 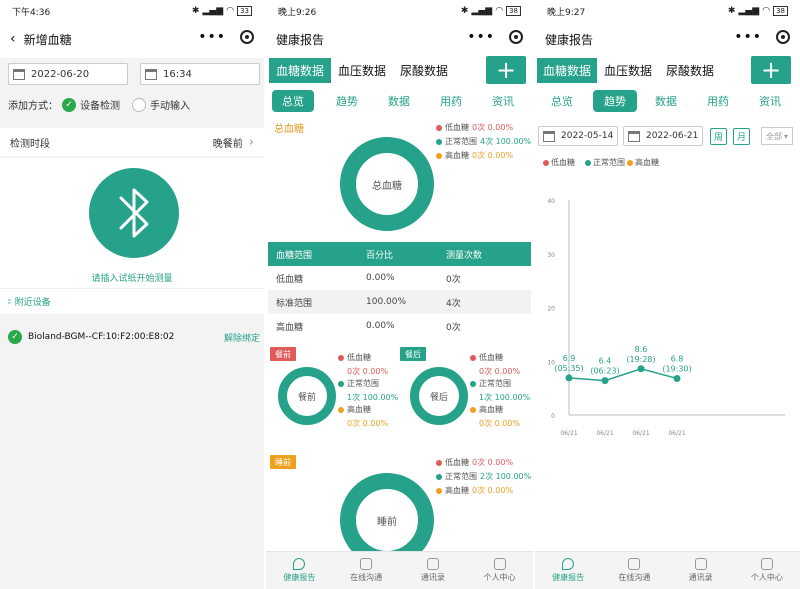 I want to click on device-row: ✓ Bioland-BGM--CF:10:F2:00:E8:02 解除绑定, so click(x=134, y=337).